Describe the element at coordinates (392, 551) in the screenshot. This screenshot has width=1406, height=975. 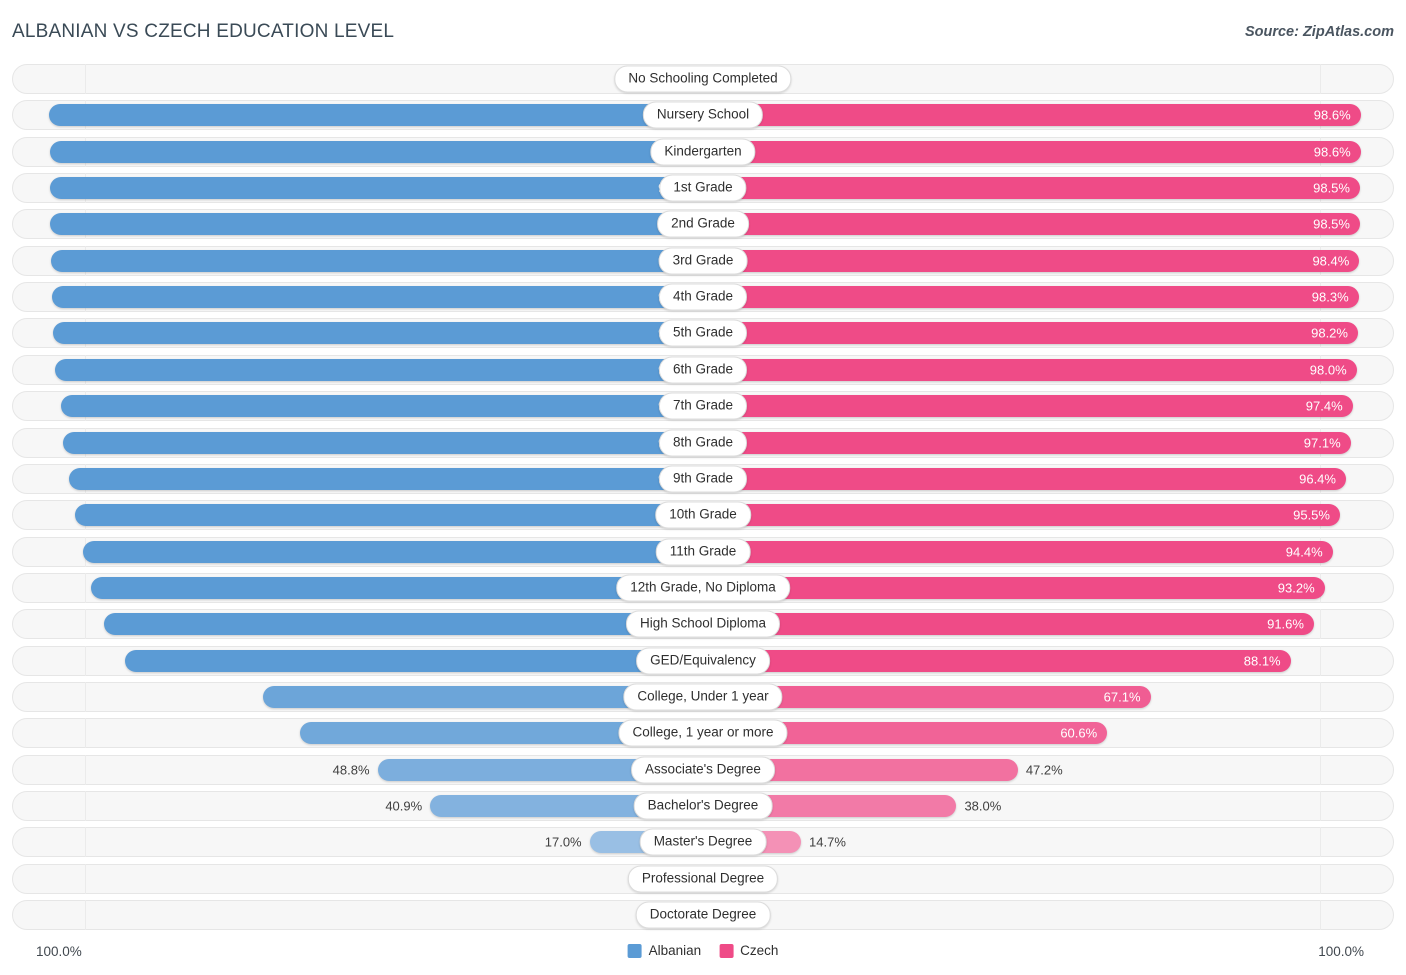
I see `bar-albanian: 93.0%` at that location.